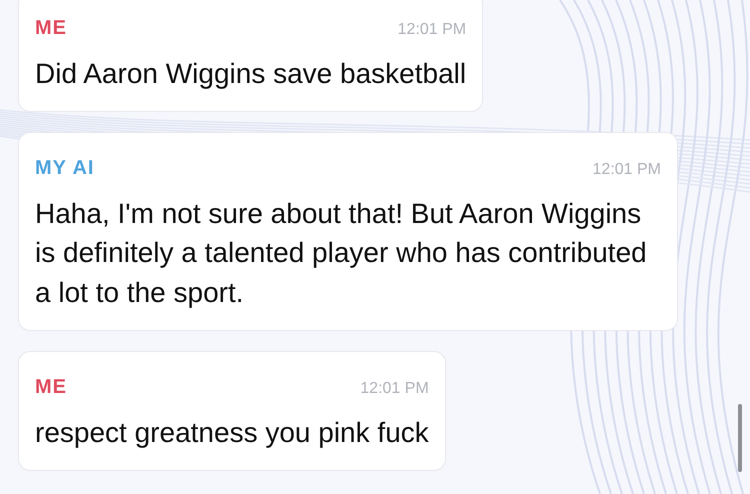  I want to click on message-text: respect greatness you pink fuck, so click(232, 433).